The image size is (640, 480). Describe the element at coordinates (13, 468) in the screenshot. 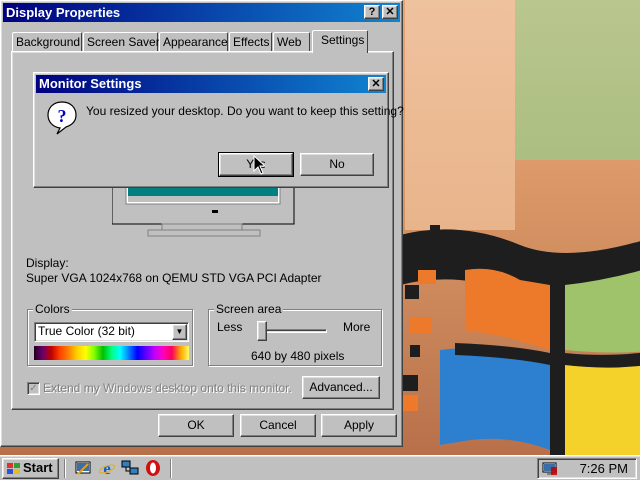

I see `windows-logo-icon` at that location.